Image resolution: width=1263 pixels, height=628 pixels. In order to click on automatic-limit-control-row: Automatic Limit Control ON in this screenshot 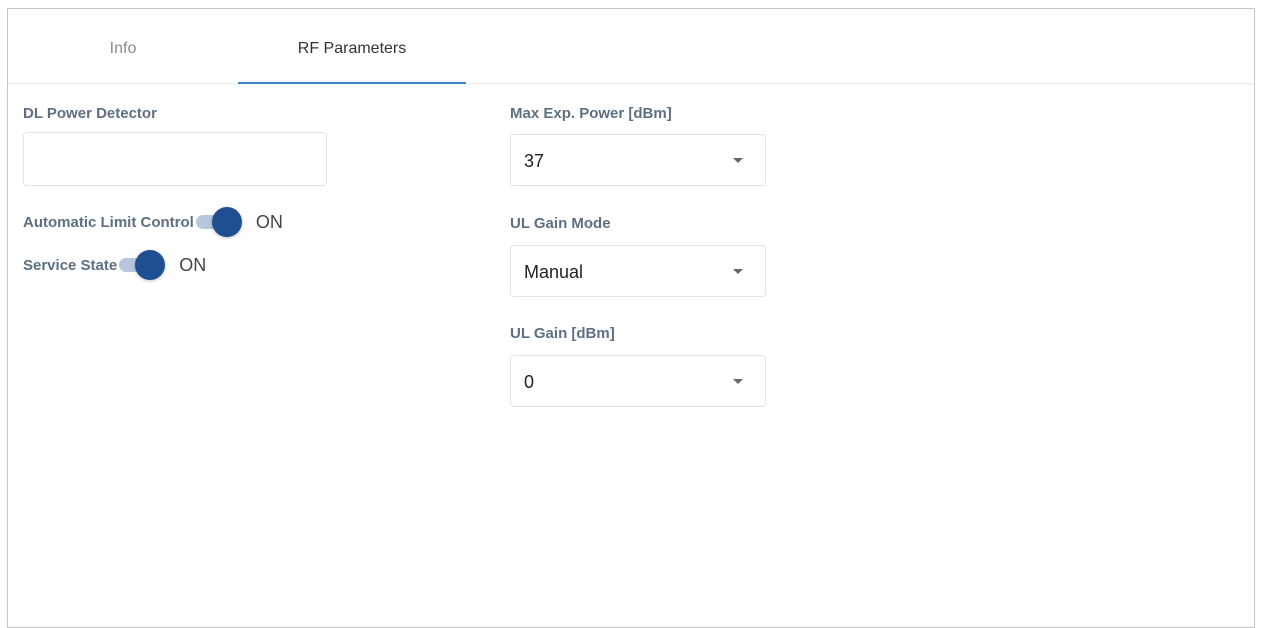, I will do `click(153, 222)`.